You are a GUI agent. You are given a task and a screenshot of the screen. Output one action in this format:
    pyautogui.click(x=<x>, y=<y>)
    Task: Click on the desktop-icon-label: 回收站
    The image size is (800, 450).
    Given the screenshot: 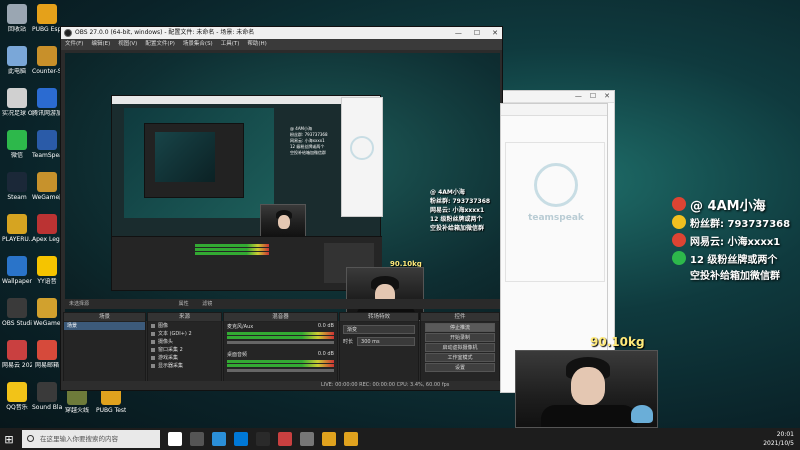 What is the action you would take?
    pyautogui.click(x=16, y=29)
    